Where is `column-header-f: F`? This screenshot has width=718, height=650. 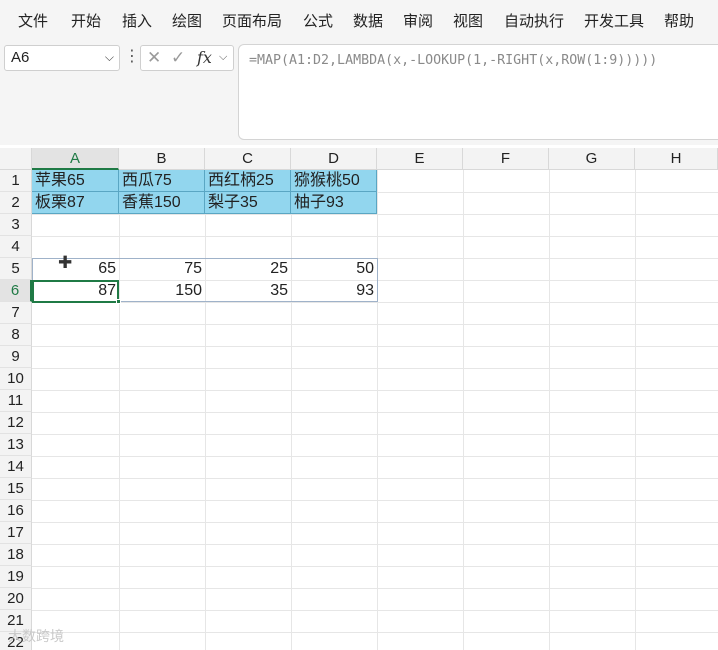 column-header-f: F is located at coordinates (506, 159).